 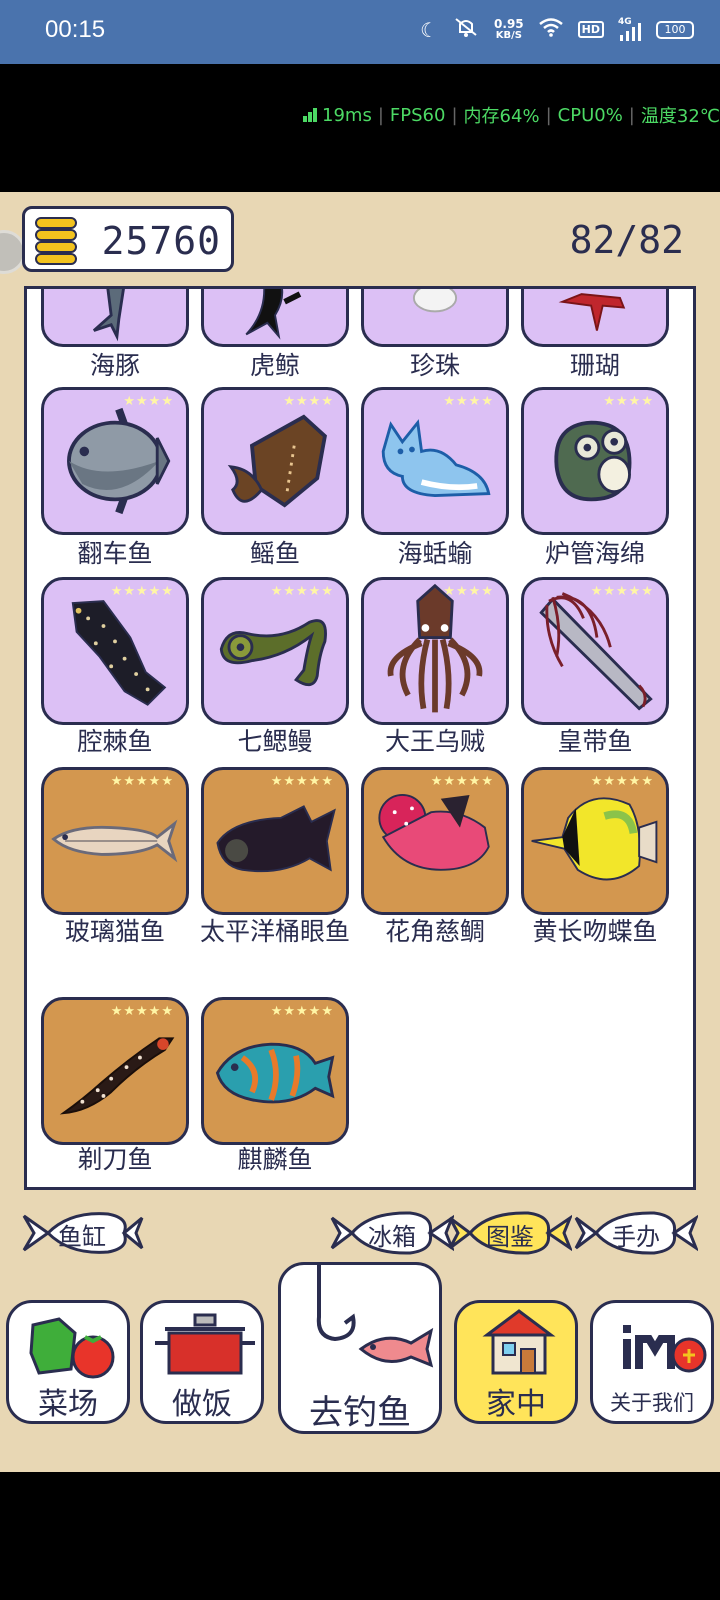 I want to click on ray-icon, so click(x=277, y=461).